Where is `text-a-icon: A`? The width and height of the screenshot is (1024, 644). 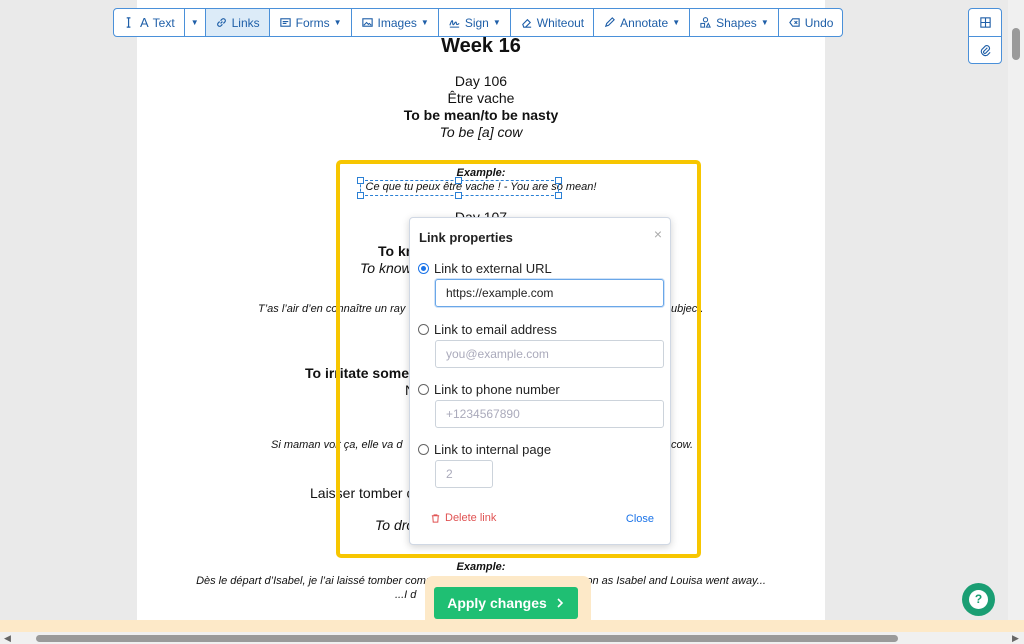
text-a-icon: A is located at coordinates (144, 22).